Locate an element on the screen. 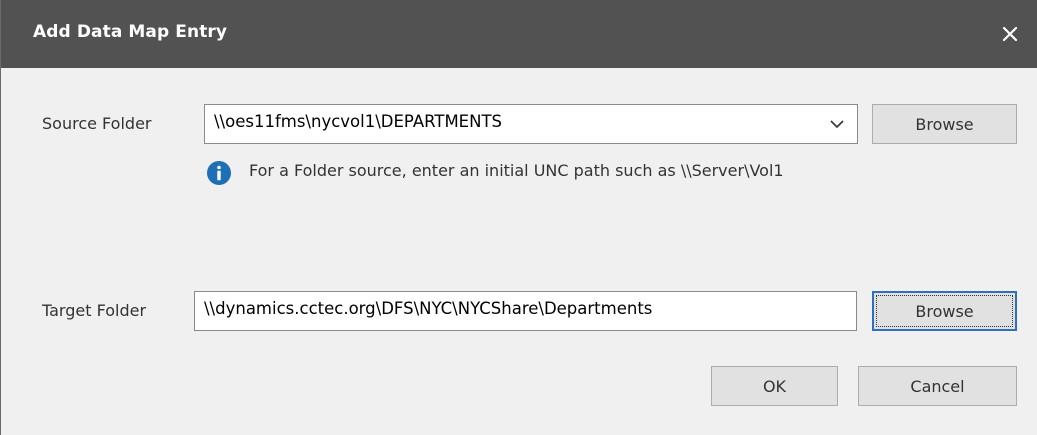  source-browse-button: Browse is located at coordinates (944, 124).